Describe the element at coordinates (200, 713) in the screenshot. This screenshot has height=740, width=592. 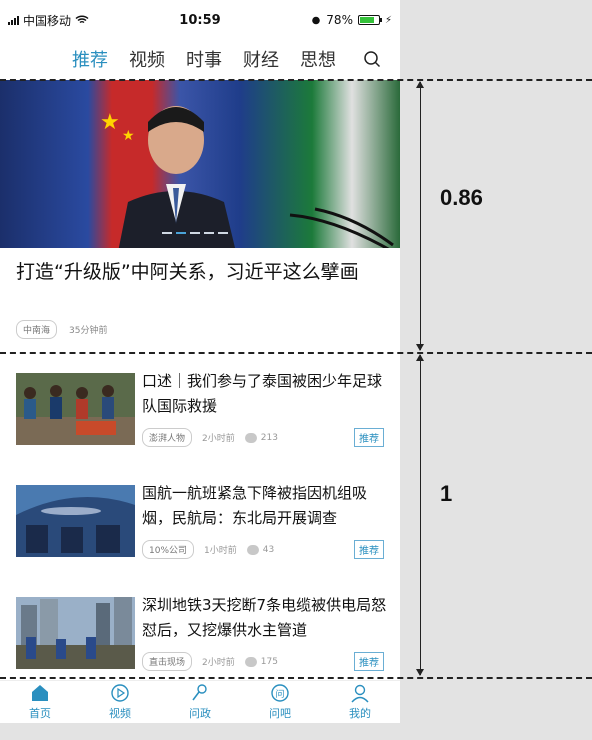
I see `nav-label: 问政` at that location.